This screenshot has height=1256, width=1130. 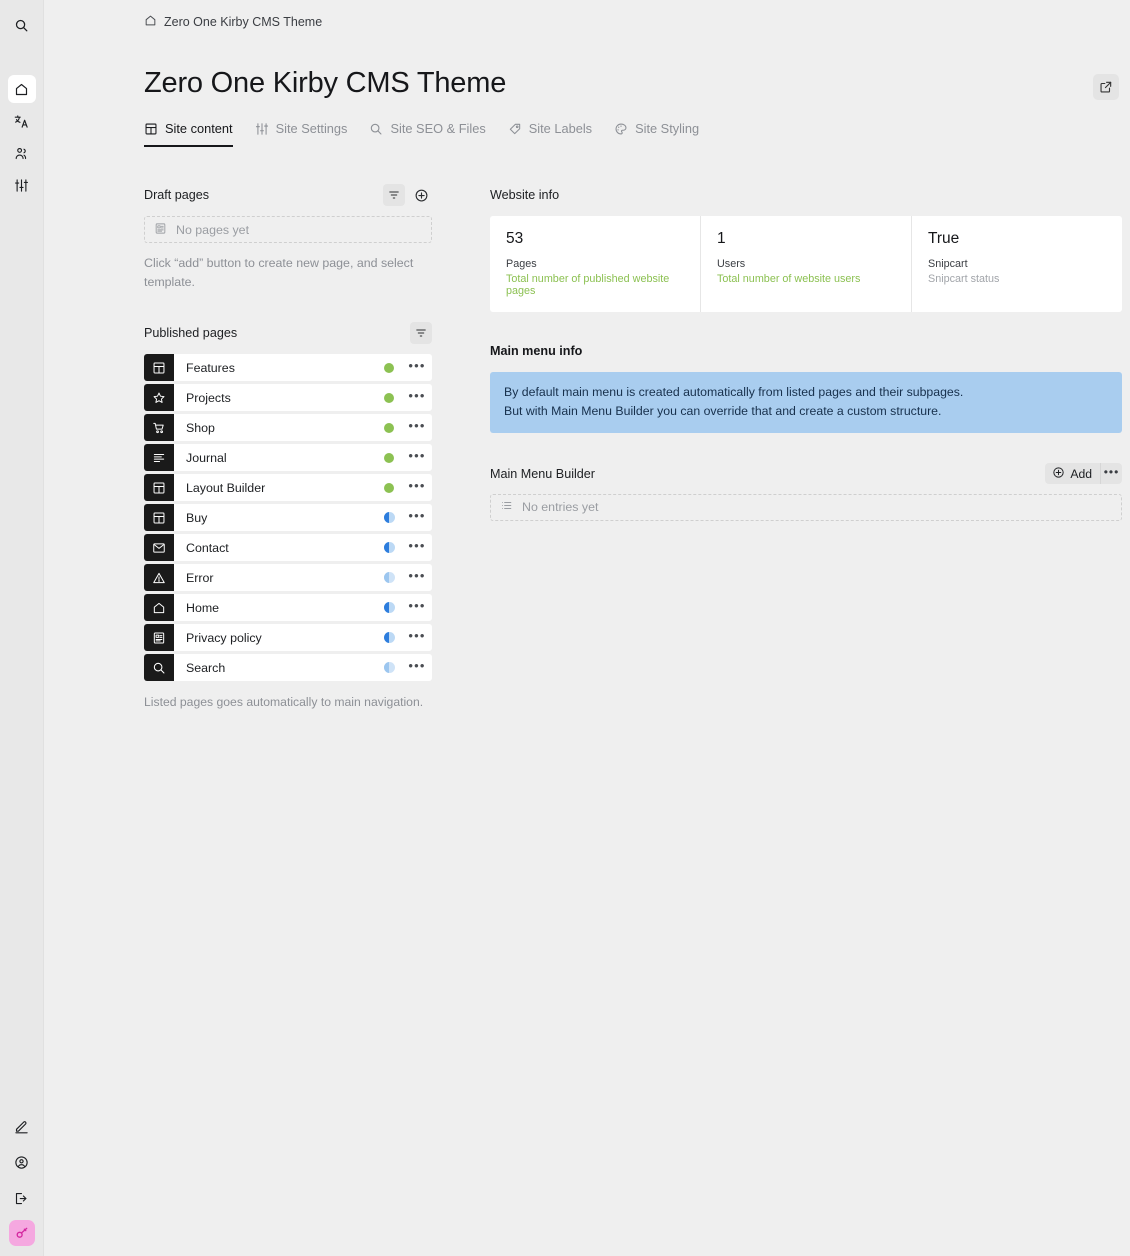 What do you see at coordinates (224, 637) in the screenshot?
I see `list-item-label: Privacy policy` at bounding box center [224, 637].